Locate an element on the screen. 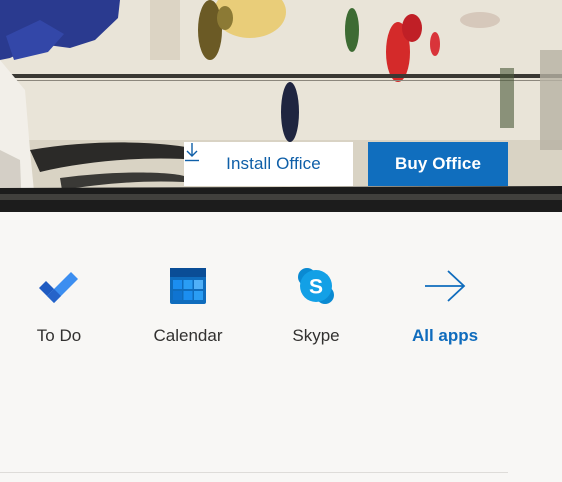  buy-office-button: Buy Office is located at coordinates (438, 164).